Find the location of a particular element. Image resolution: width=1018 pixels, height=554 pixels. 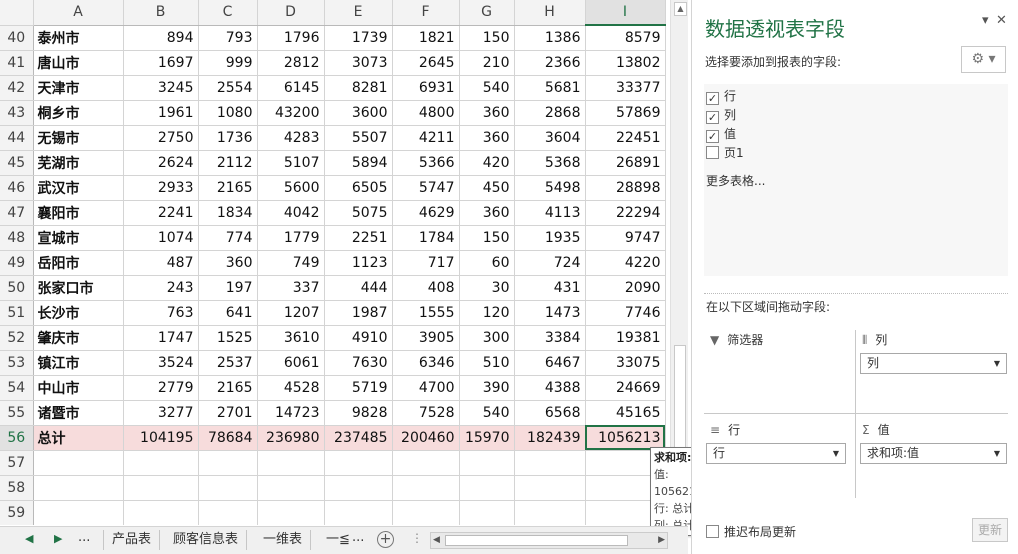

value-cell: 1386 is located at coordinates (550, 38).